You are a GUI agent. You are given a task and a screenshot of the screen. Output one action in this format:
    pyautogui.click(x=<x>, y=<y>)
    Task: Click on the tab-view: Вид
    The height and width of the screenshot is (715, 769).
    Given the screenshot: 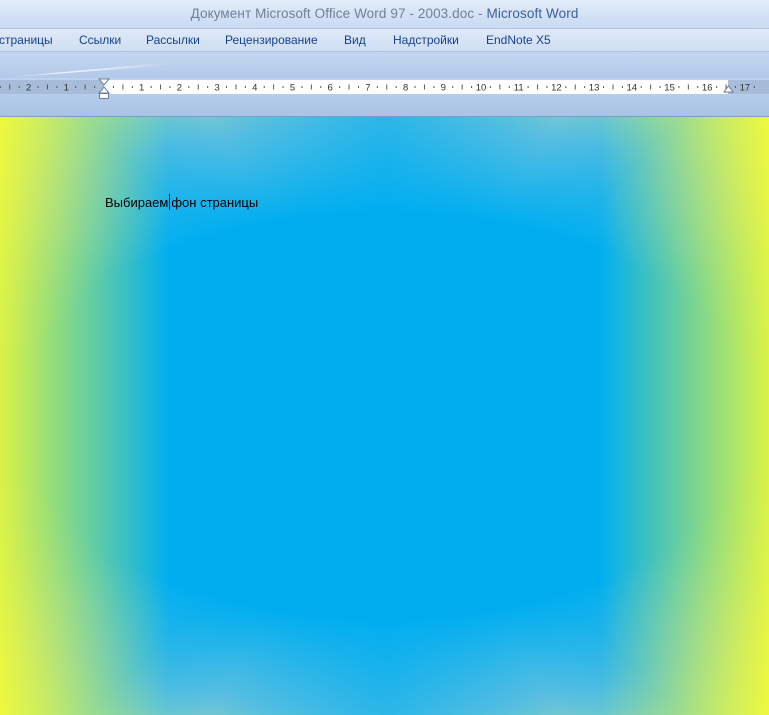 What is the action you would take?
    pyautogui.click(x=355, y=40)
    